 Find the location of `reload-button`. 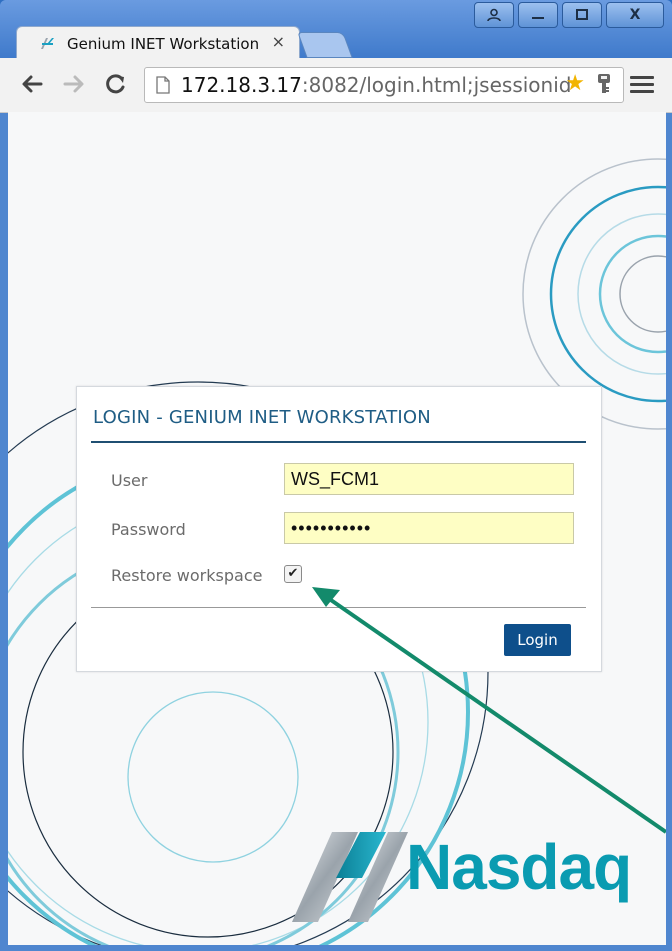

reload-button is located at coordinates (116, 84).